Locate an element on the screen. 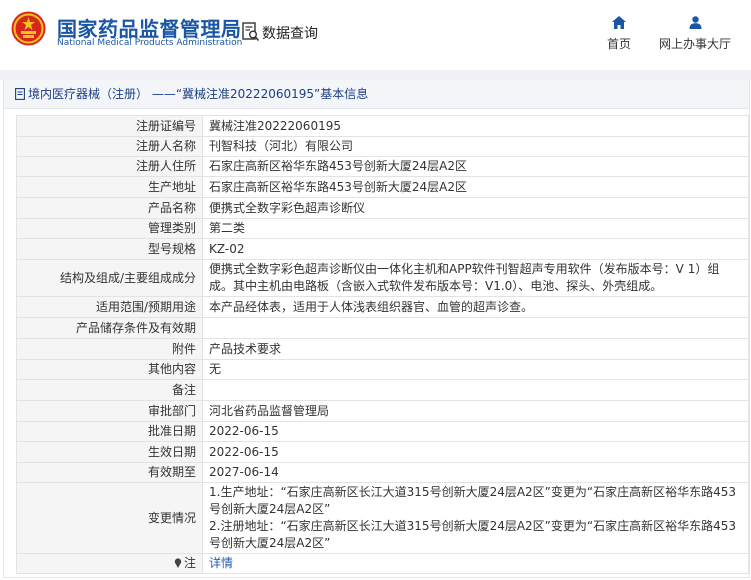 This screenshot has height=580, width=751. field-label: 有效期至 is located at coordinates (109, 472).